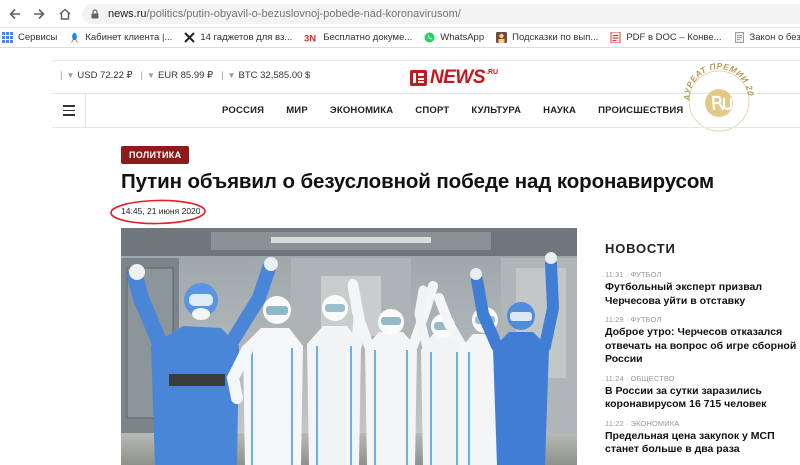 The height and width of the screenshot is (465, 800). What do you see at coordinates (361, 110) in the screenshot?
I see `nav-item-economy: ЭКОНОМИКА` at bounding box center [361, 110].